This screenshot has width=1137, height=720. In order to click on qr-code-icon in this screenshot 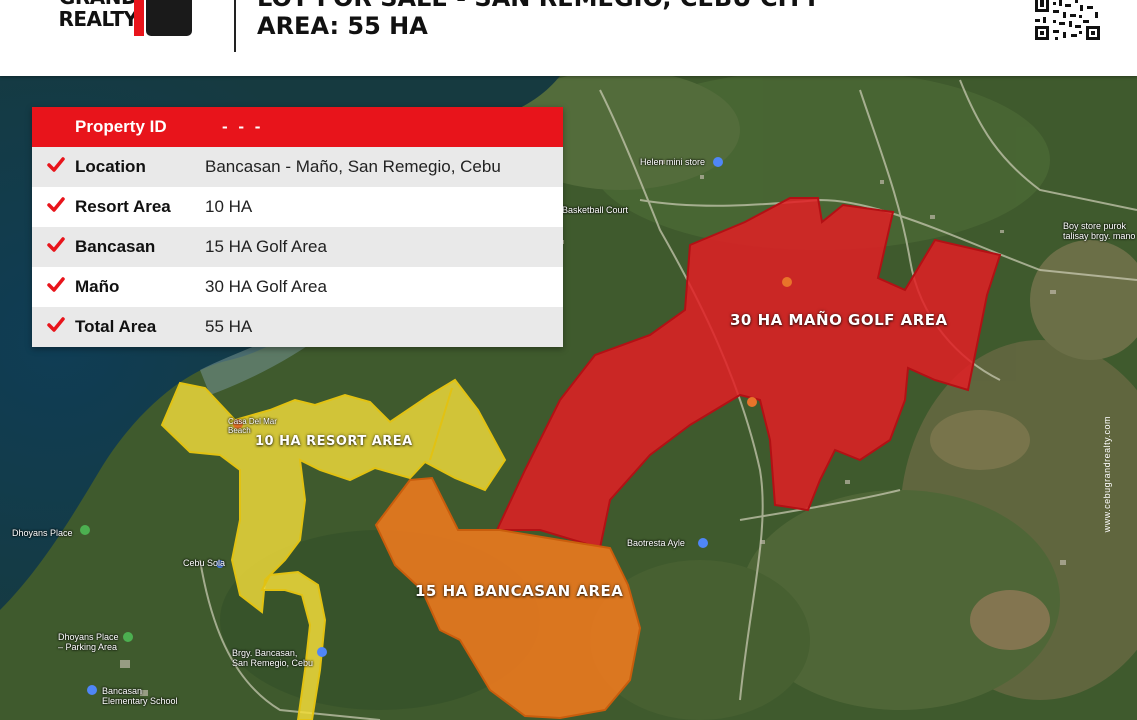, I will do `click(1067, 21)`.